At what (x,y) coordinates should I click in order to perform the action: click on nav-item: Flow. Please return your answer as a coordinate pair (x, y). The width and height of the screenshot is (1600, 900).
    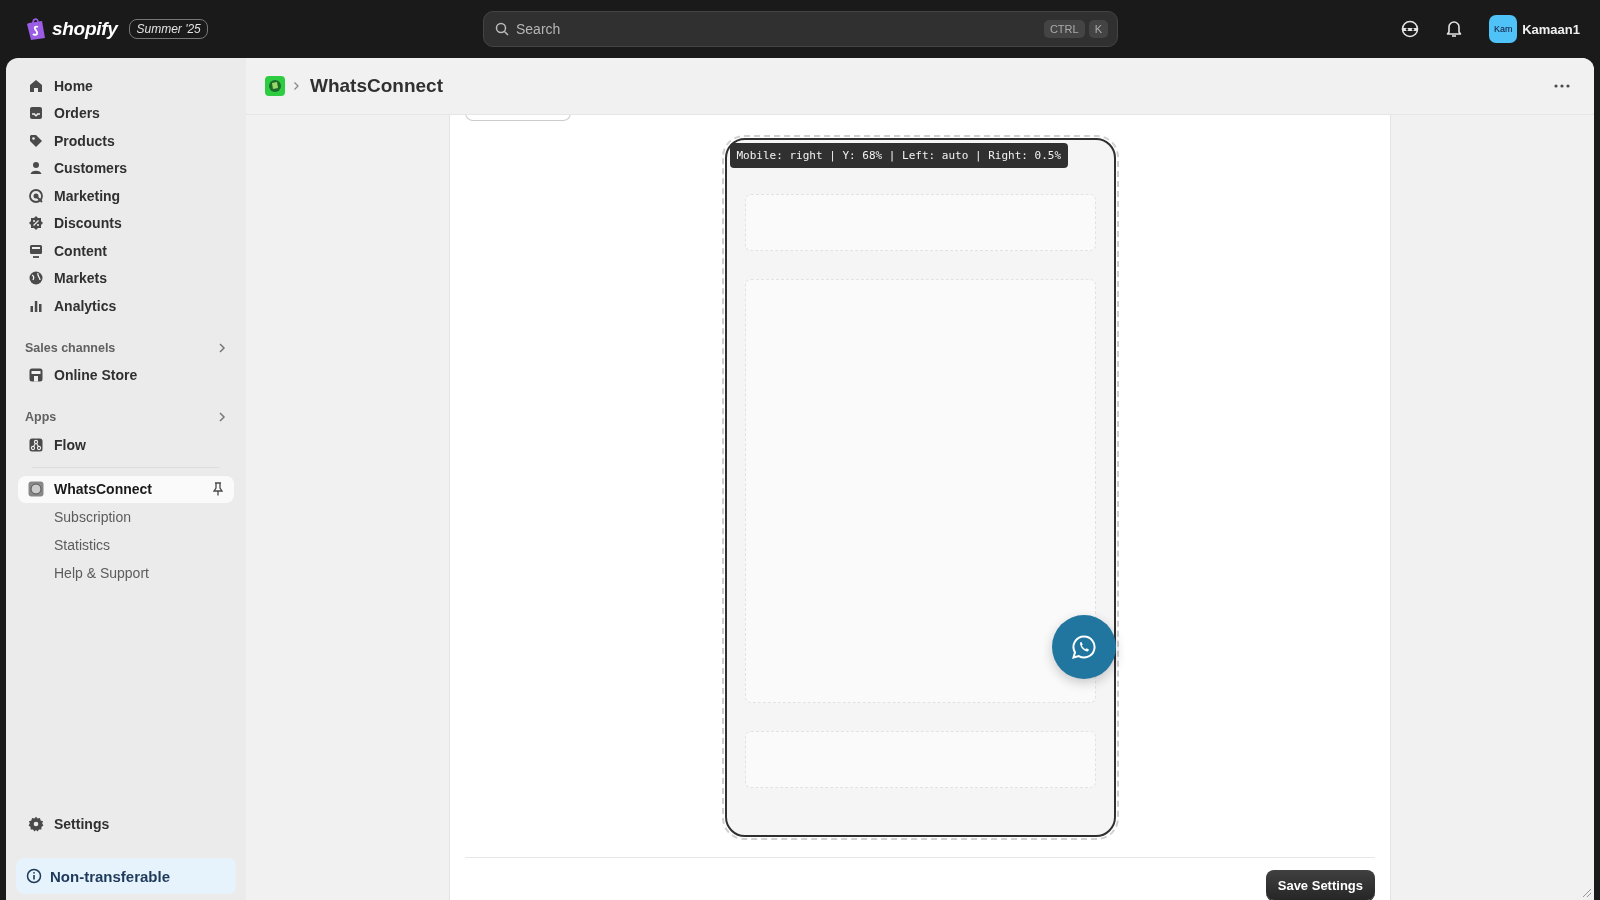
    Looking at the image, I should click on (126, 445).